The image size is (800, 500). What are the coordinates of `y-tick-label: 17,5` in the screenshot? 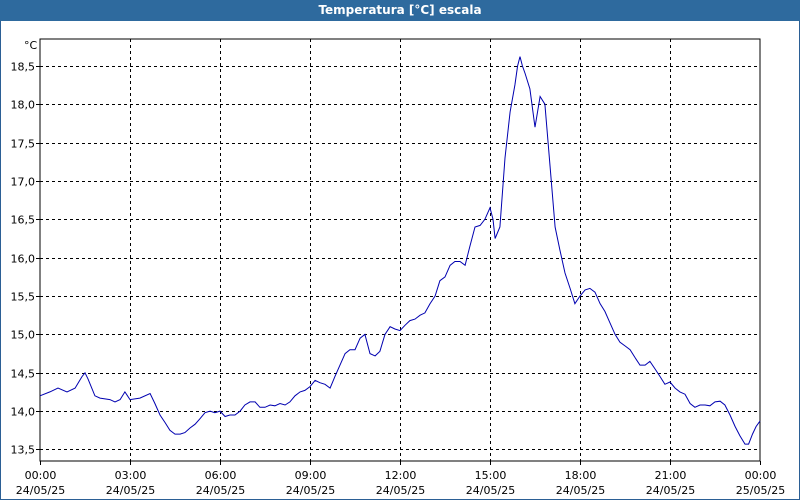 It's located at (23, 144).